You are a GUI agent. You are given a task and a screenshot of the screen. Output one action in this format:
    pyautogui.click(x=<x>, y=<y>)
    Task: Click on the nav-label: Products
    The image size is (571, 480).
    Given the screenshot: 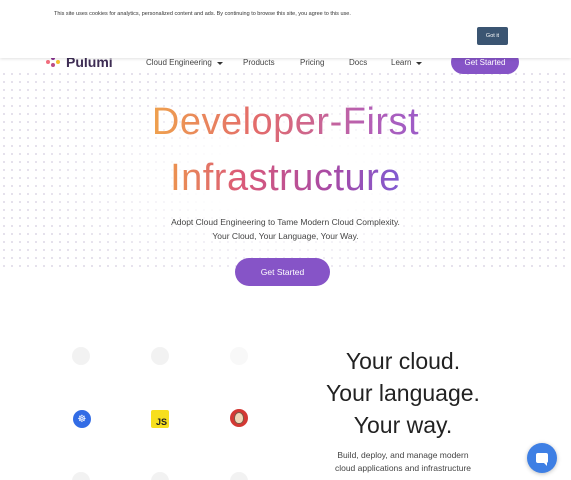 What is the action you would take?
    pyautogui.click(x=259, y=62)
    